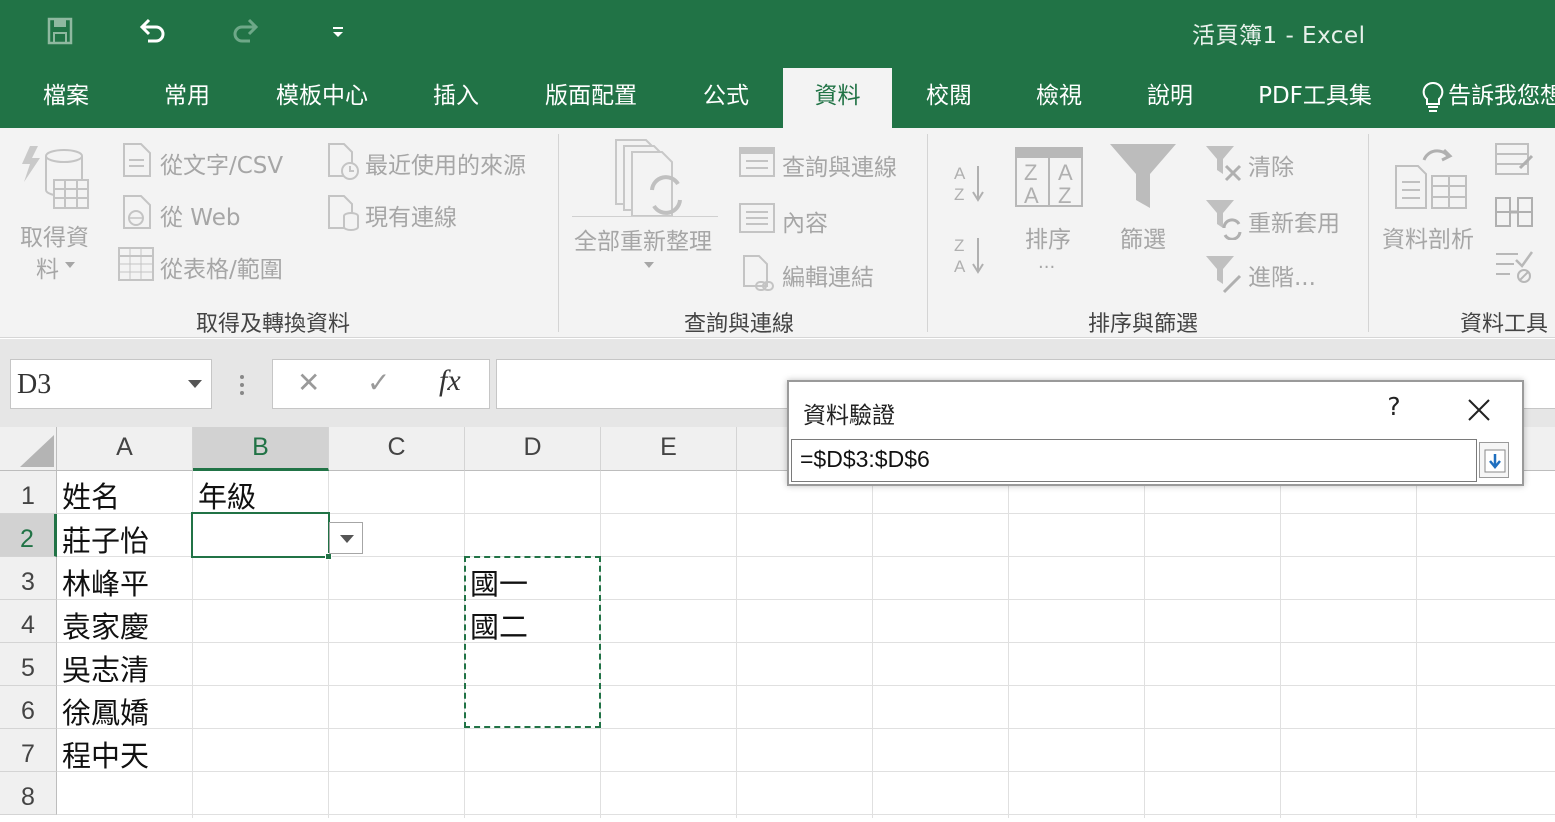 This screenshot has height=822, width=1555. Describe the element at coordinates (105, 625) in the screenshot. I see `cell-a4: 袁家慶` at that location.